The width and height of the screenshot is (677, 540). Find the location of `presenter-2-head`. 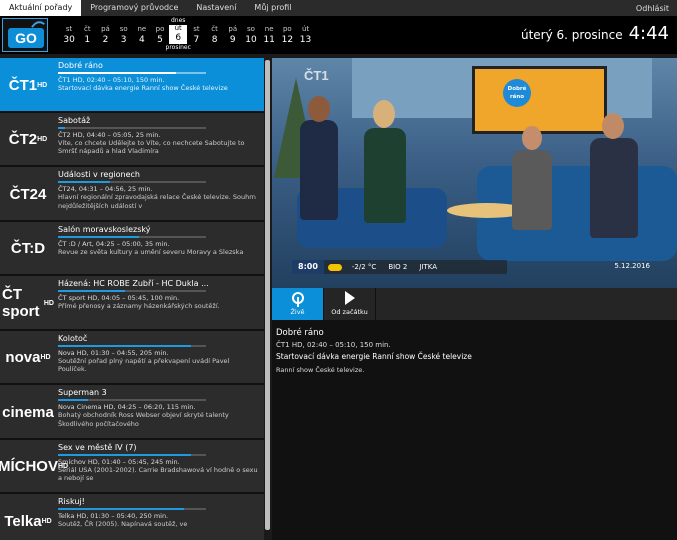

presenter-2-head is located at coordinates (384, 114).